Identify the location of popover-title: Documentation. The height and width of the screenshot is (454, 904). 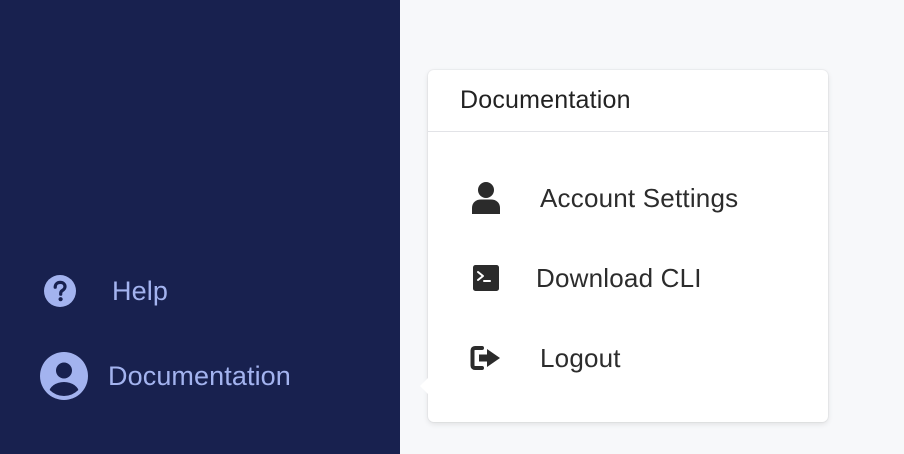
(545, 100).